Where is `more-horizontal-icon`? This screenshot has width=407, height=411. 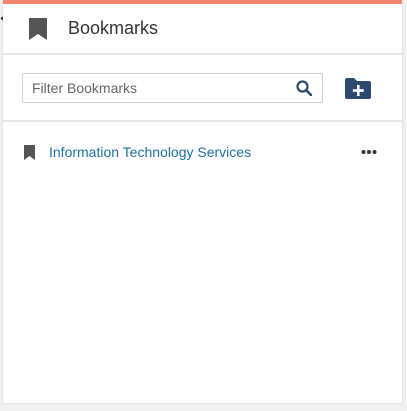
more-horizontal-icon is located at coordinates (369, 152).